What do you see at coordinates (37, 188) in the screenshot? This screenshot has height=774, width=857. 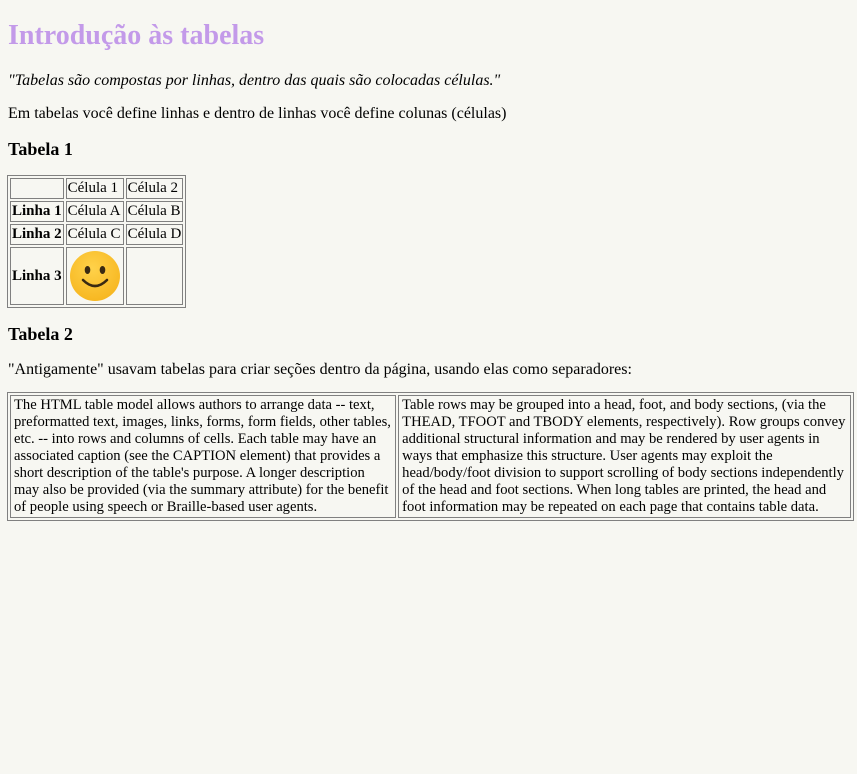 I see `table-1-corner-cell` at bounding box center [37, 188].